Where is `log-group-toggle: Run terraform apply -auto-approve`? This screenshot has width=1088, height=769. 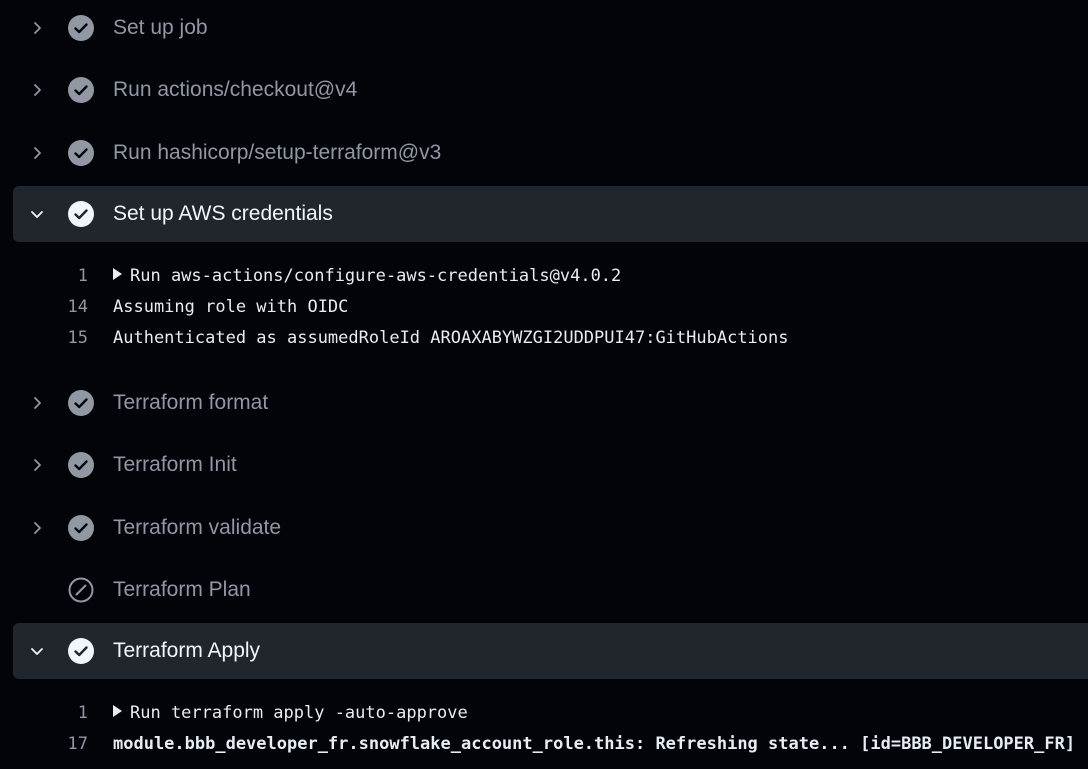 log-group-toggle: Run terraform apply -auto-approve is located at coordinates (290, 713).